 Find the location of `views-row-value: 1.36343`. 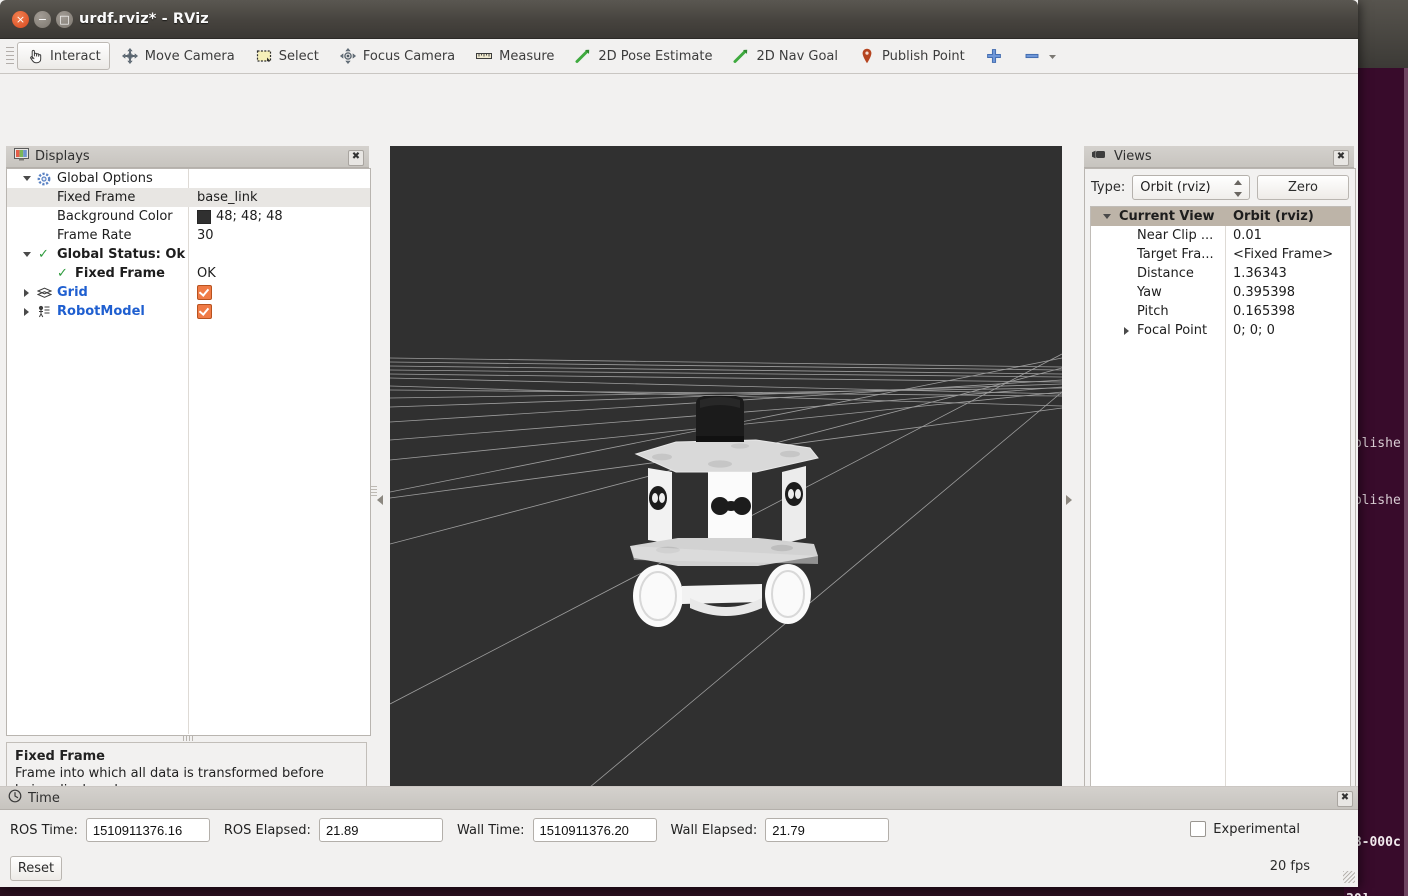

views-row-value: 1.36343 is located at coordinates (1260, 273).